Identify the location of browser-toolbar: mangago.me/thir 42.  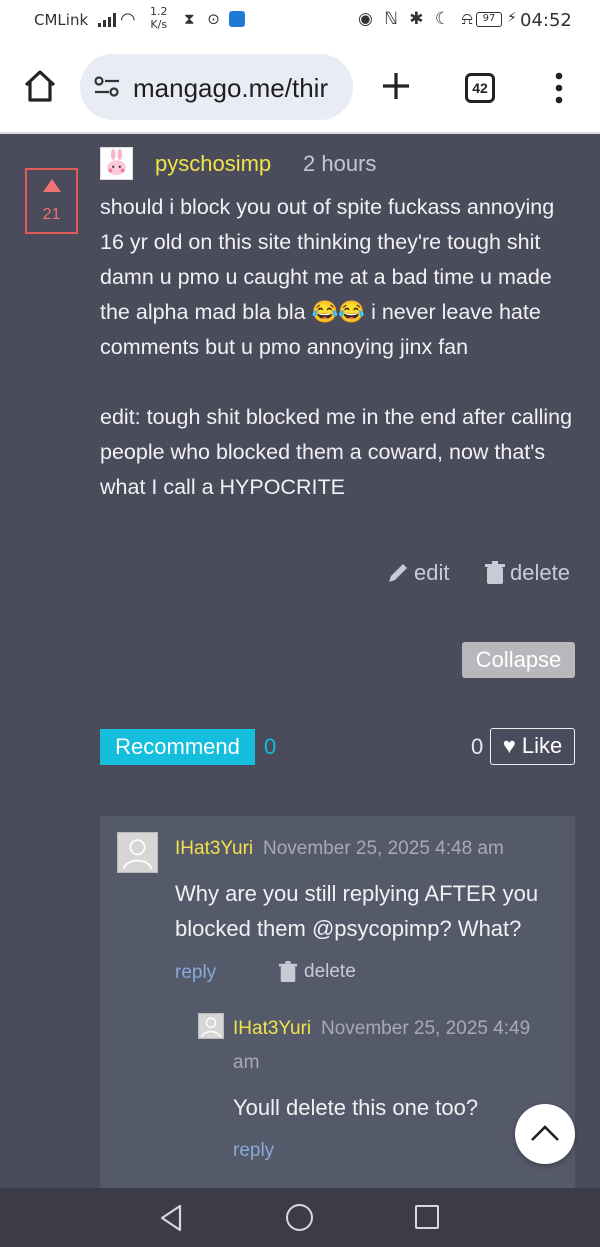
(300, 87).